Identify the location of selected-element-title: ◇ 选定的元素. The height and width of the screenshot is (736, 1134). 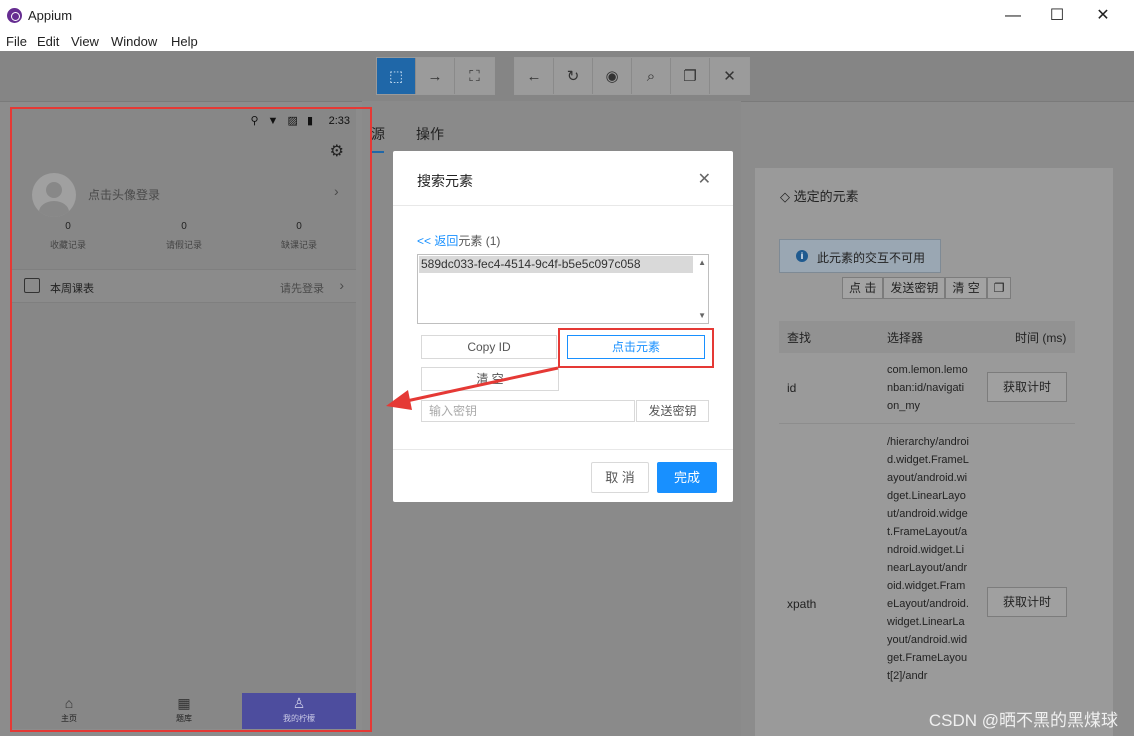
(819, 195).